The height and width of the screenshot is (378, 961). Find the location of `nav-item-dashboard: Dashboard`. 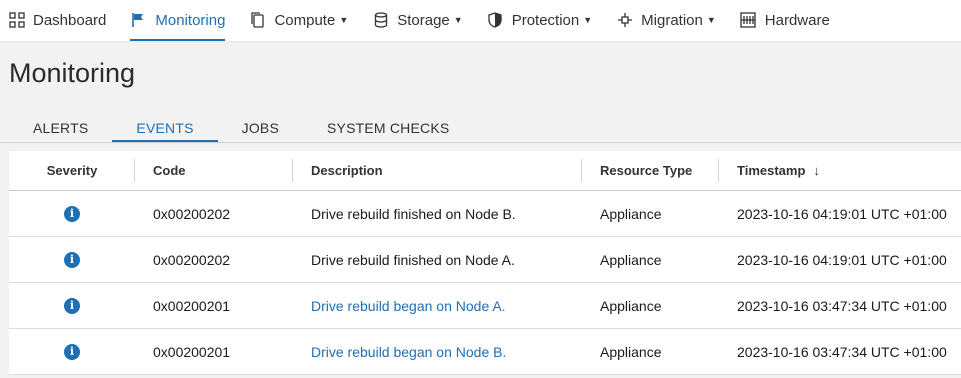

nav-item-dashboard: Dashboard is located at coordinates (57, 21).